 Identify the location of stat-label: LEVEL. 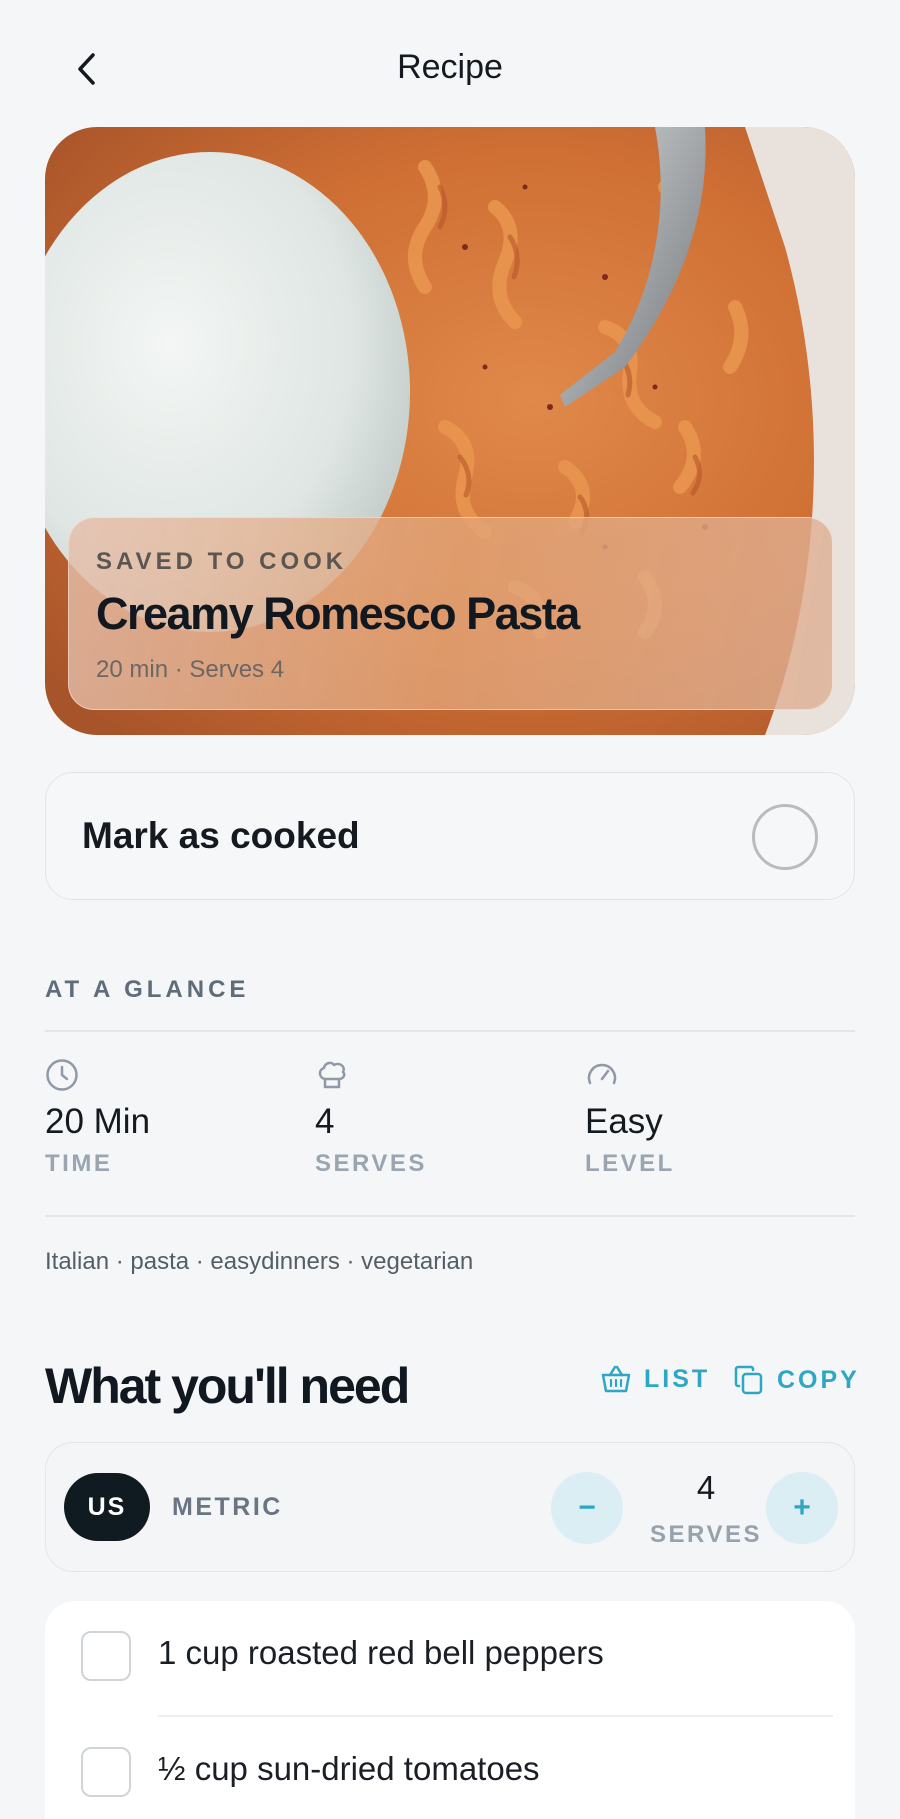
(630, 1163).